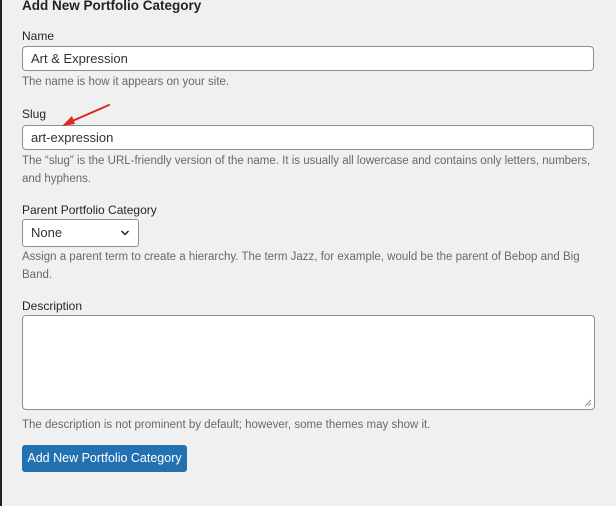 Image resolution: width=616 pixels, height=506 pixels. Describe the element at coordinates (89, 210) in the screenshot. I see `parent-category-label: Parent Portfolio Category` at that location.